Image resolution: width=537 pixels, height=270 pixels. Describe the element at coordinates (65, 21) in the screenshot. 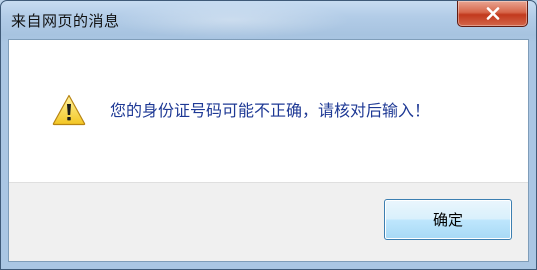

I see `window-title: 来自网页的消息` at that location.